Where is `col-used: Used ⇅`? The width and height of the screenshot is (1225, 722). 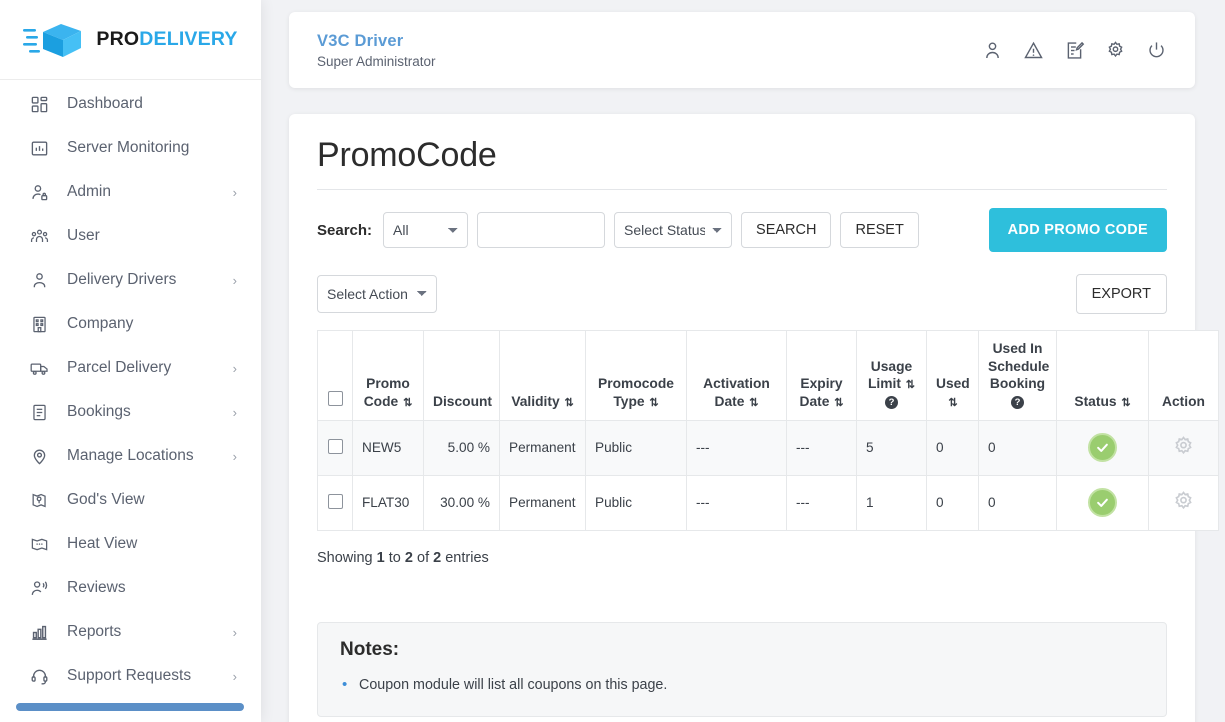 col-used: Used ⇅ is located at coordinates (952, 375).